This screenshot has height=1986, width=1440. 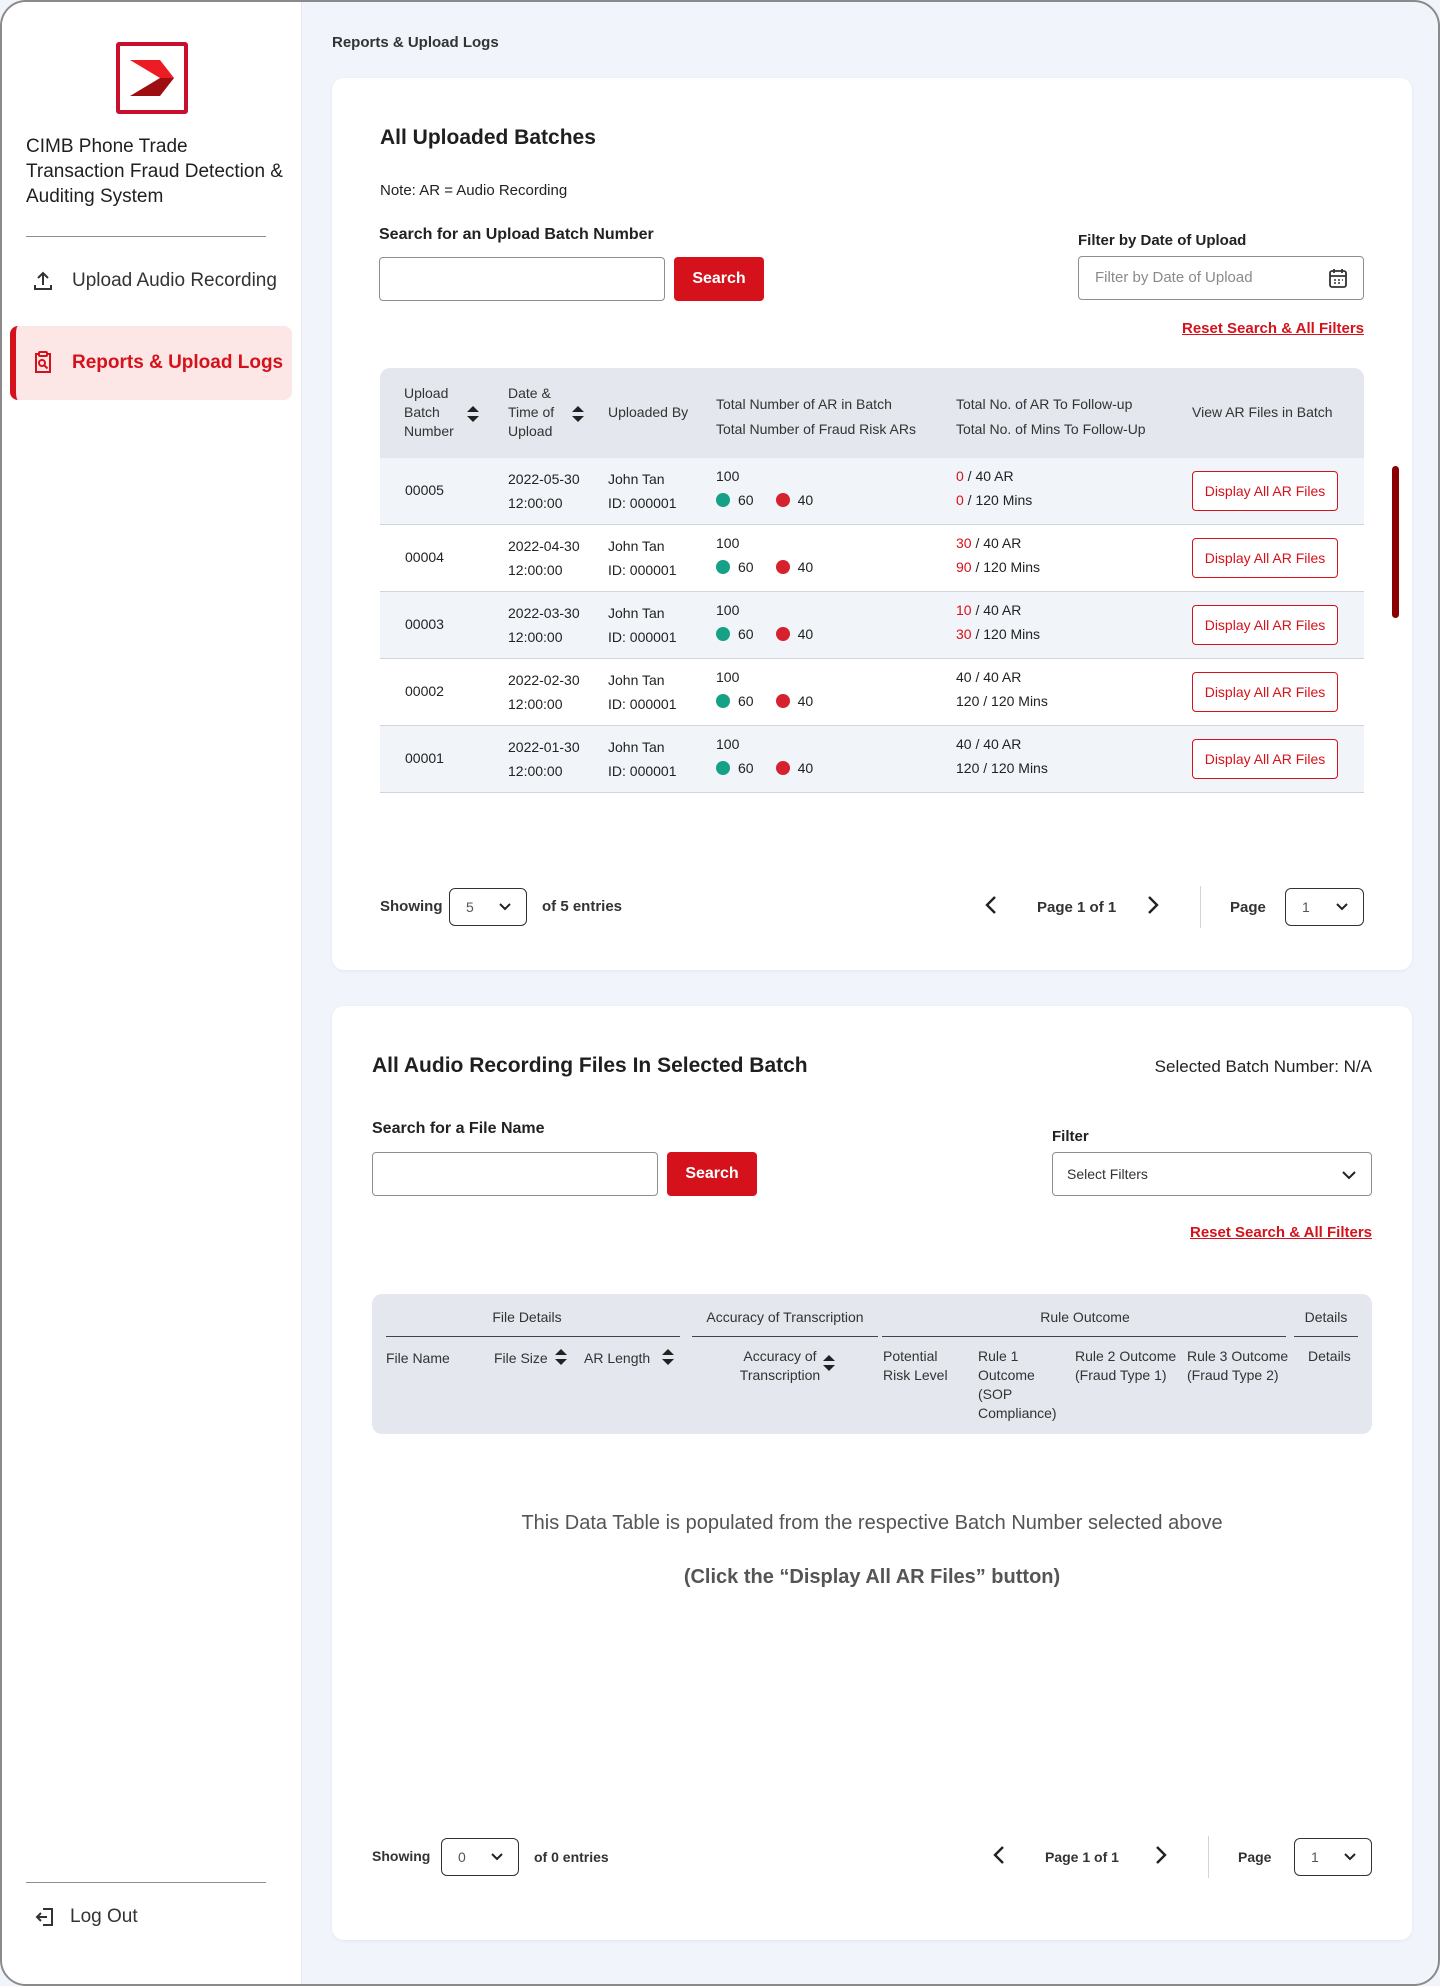 I want to click on col-follow-up-line1: Total No. of AR To Follow-up, so click(x=1044, y=404).